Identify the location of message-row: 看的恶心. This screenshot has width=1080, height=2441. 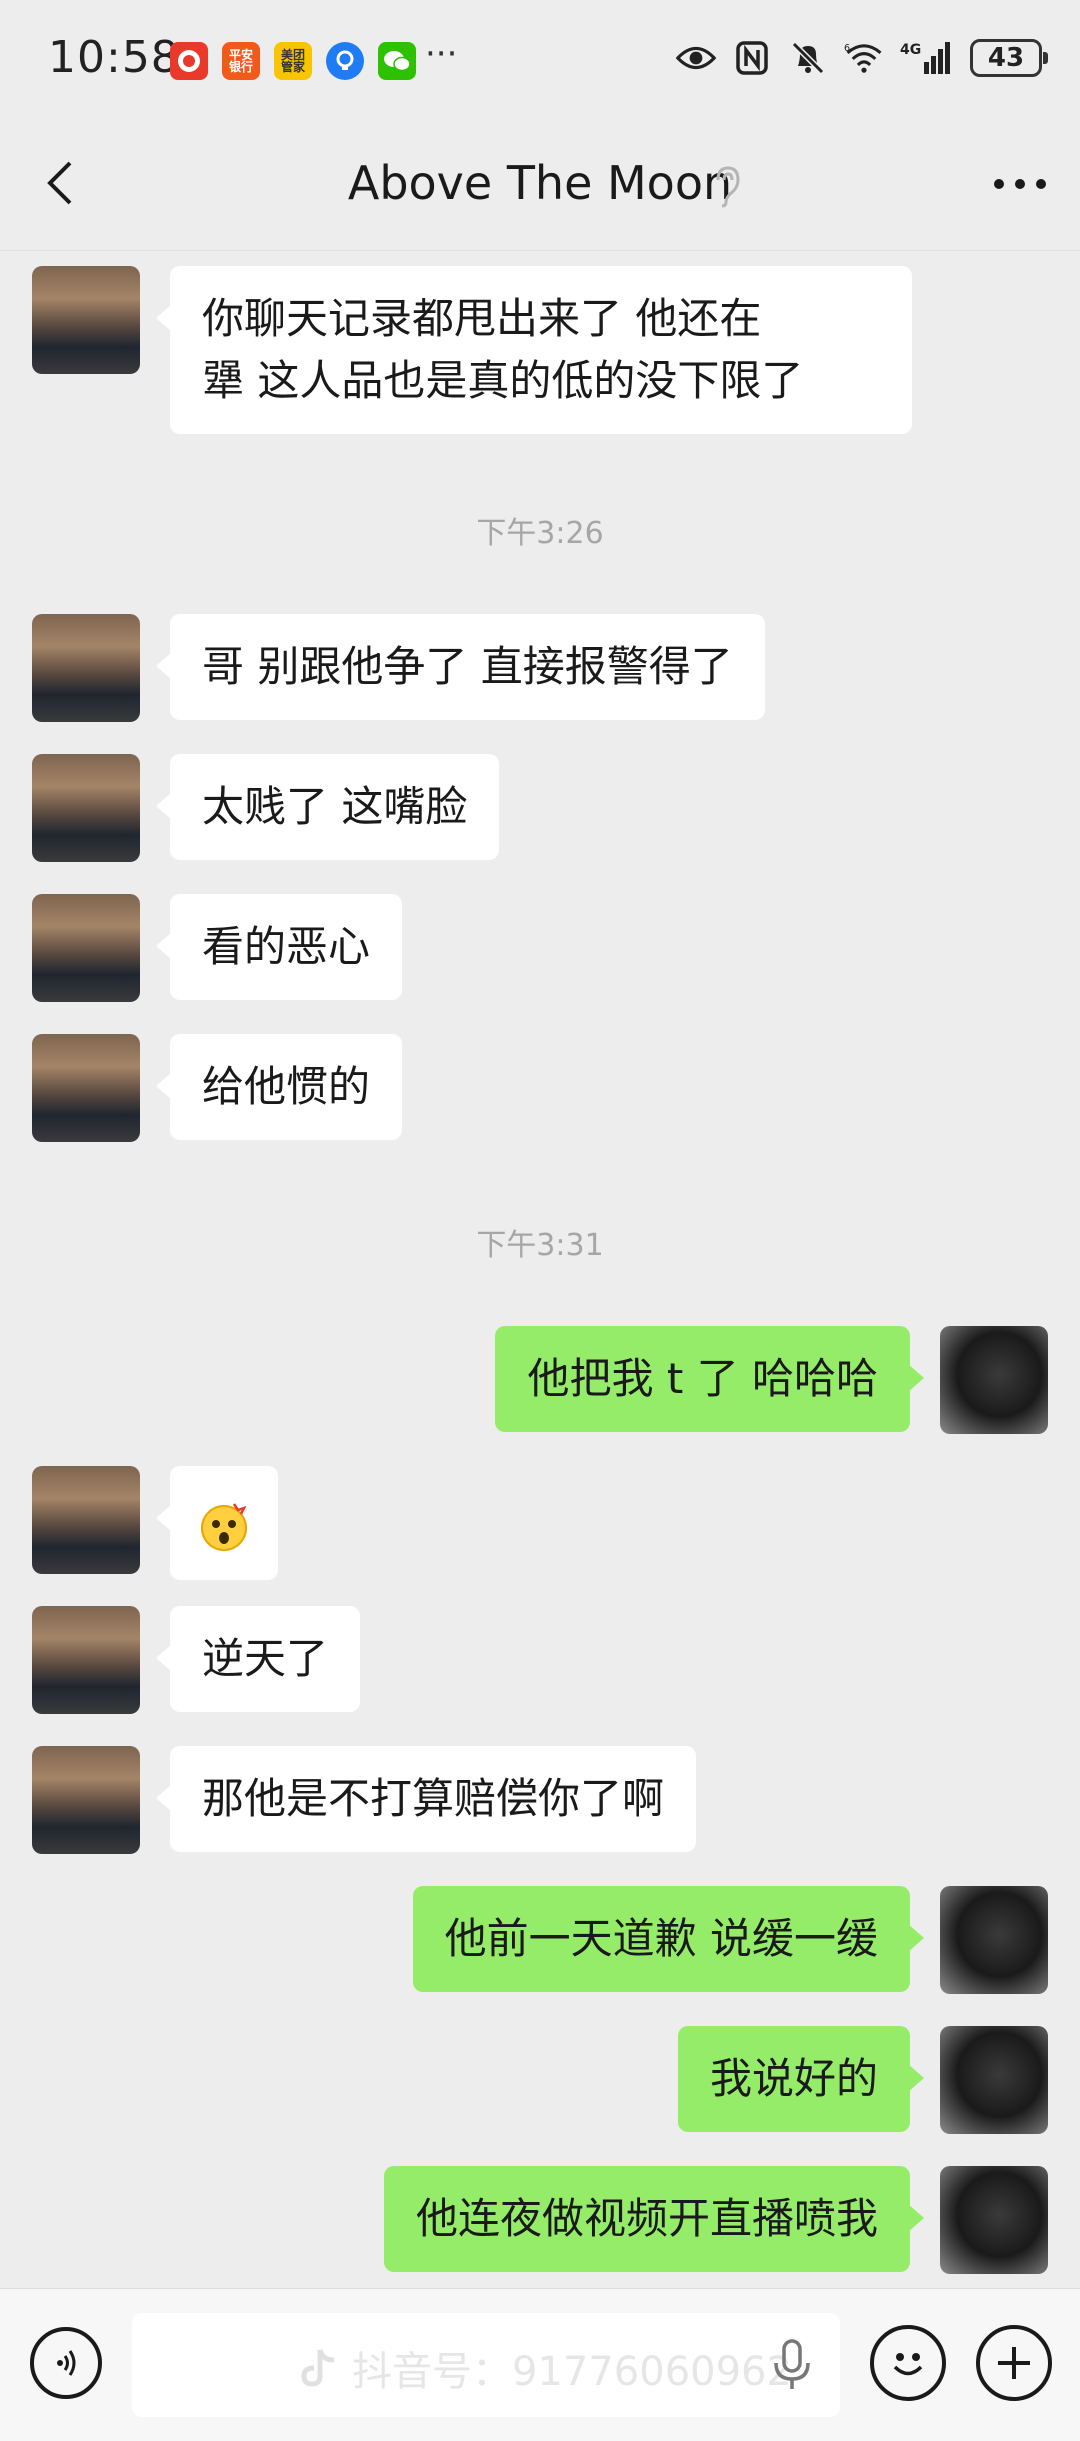
(540, 948).